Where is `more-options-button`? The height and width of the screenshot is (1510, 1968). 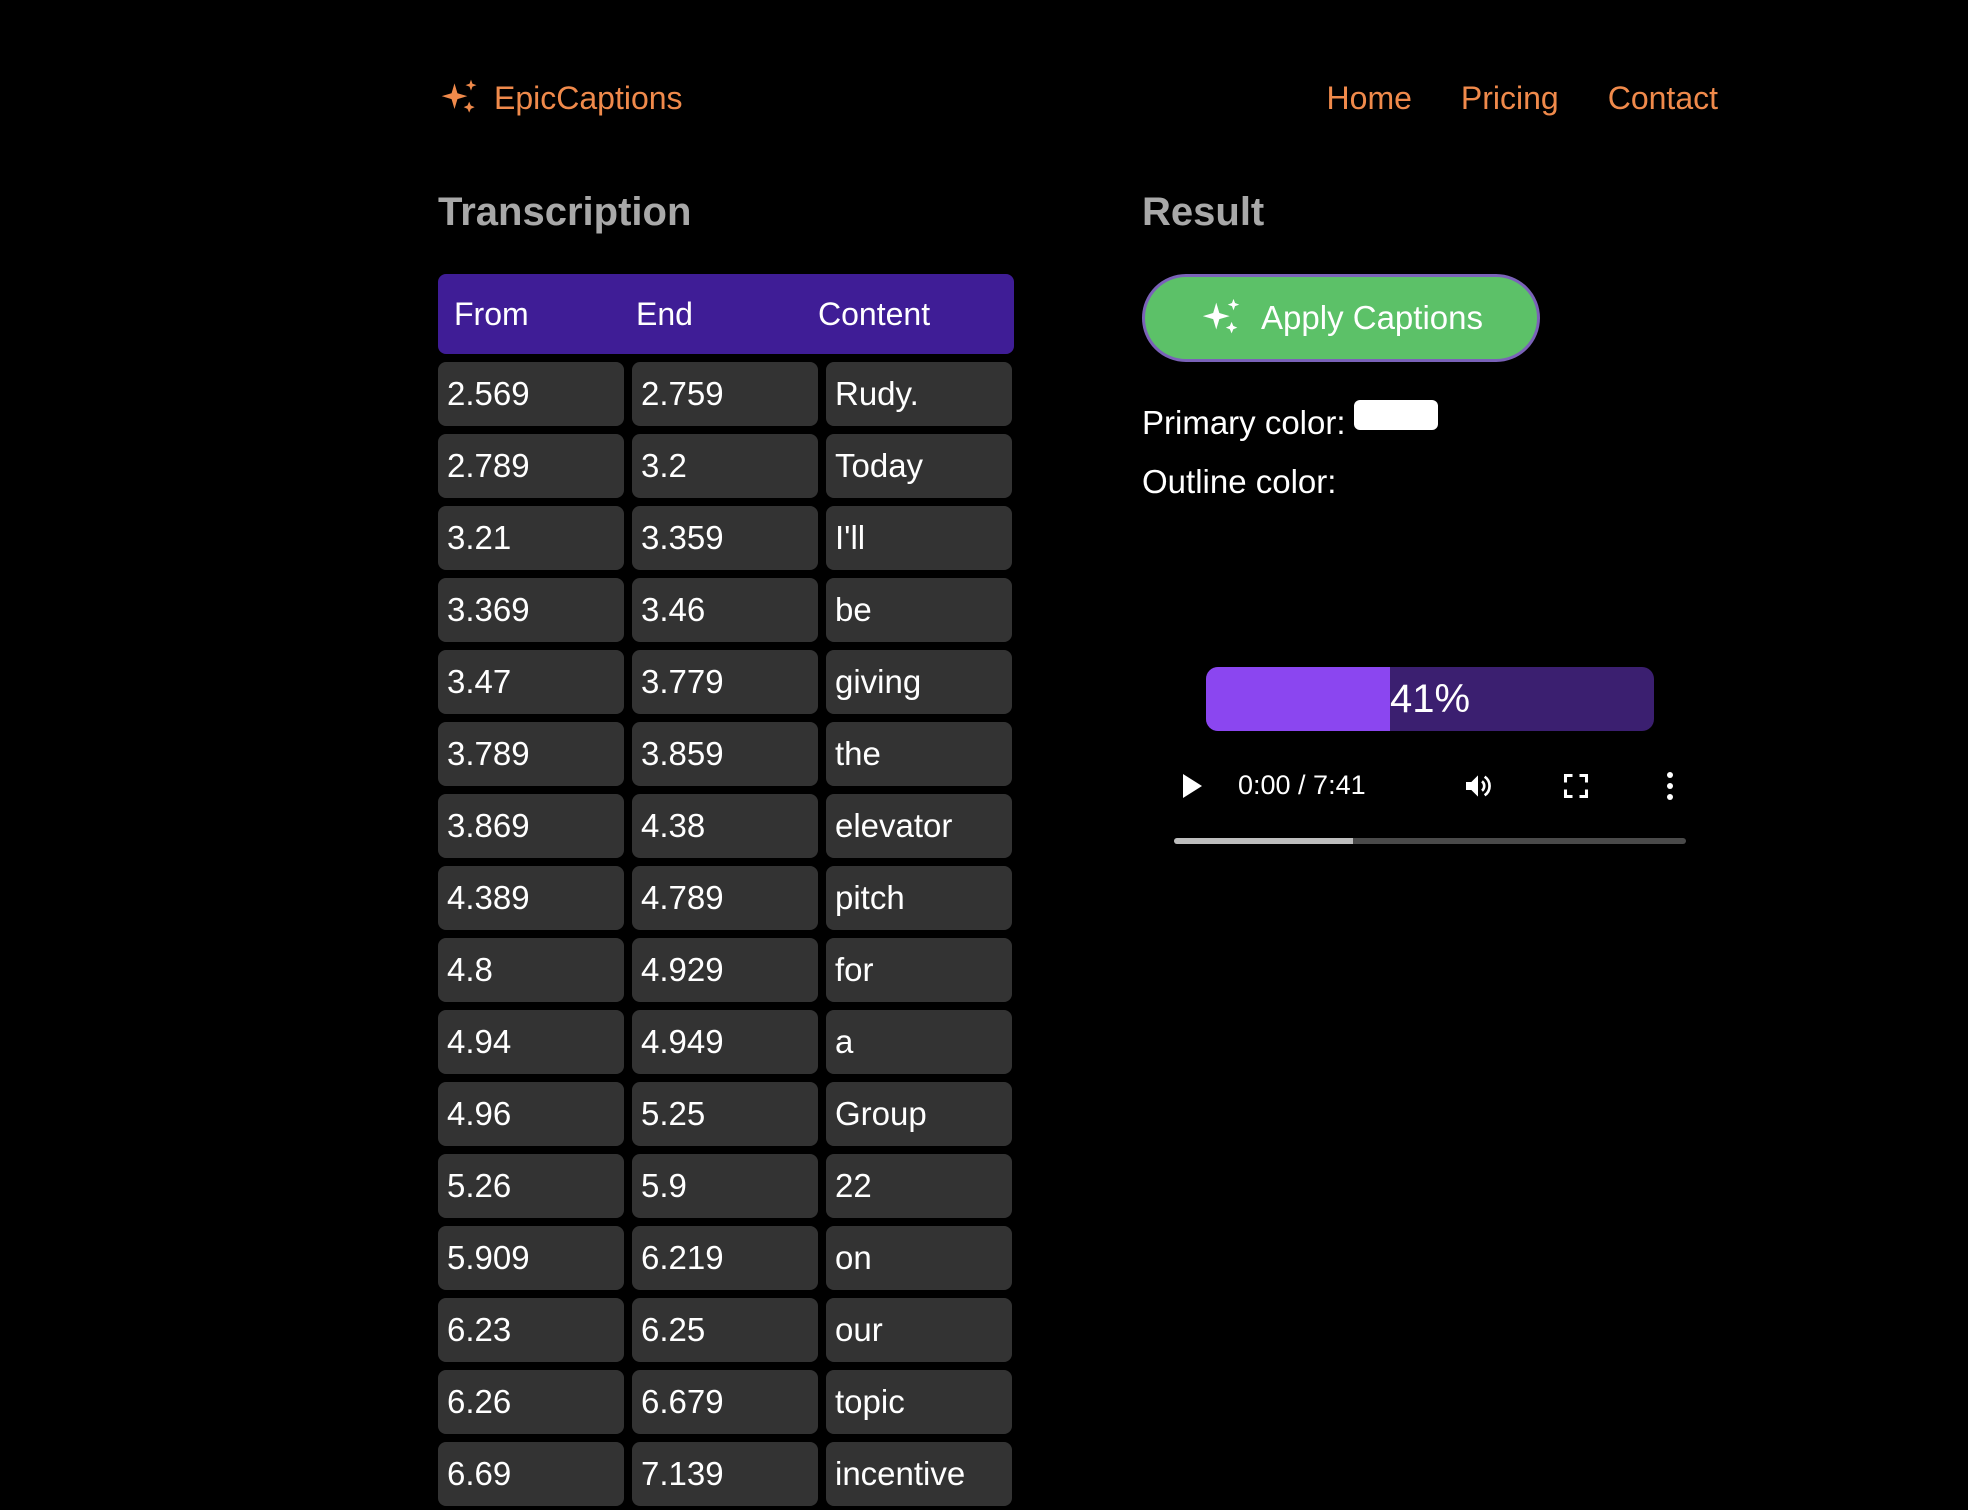
more-options-button is located at coordinates (1670, 788).